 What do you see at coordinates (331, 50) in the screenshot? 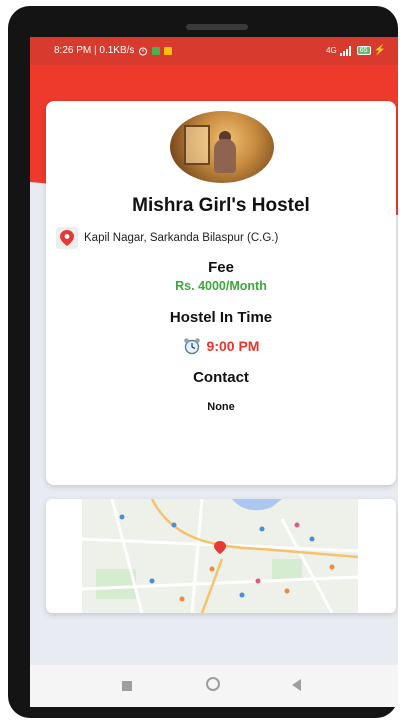
I see `network-label: 4G` at bounding box center [331, 50].